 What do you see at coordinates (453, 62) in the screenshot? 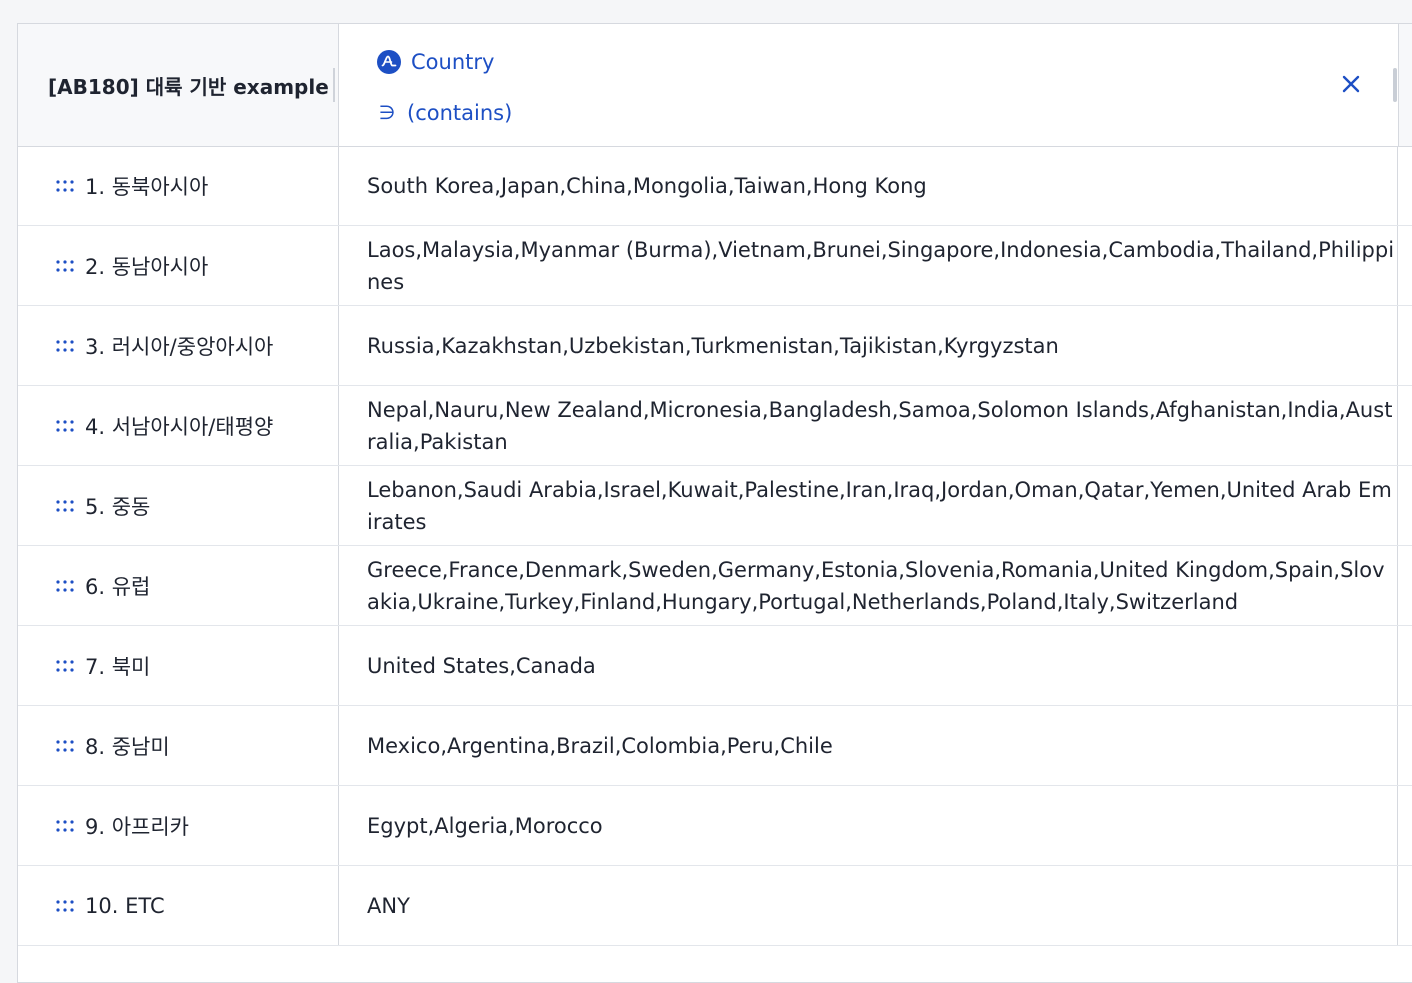
I see `property-label: Country` at bounding box center [453, 62].